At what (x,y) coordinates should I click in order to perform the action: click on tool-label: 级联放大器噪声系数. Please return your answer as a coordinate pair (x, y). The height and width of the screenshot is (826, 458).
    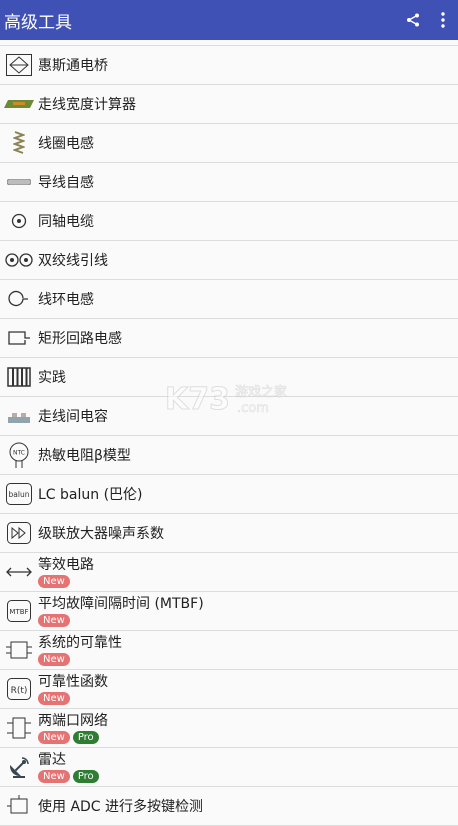
    Looking at the image, I should click on (101, 534).